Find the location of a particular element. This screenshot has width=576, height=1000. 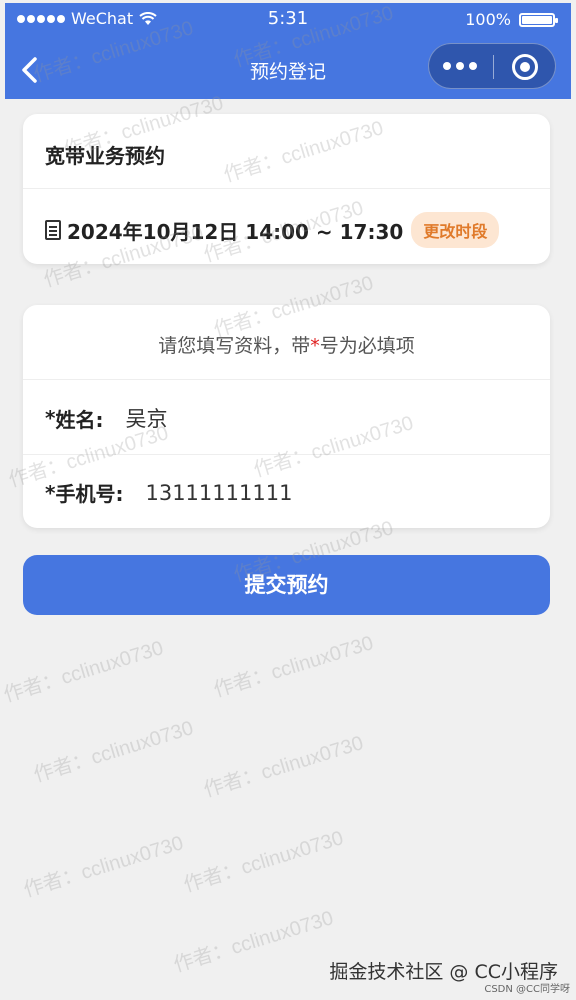

battery-percent: 100% is located at coordinates (488, 19).